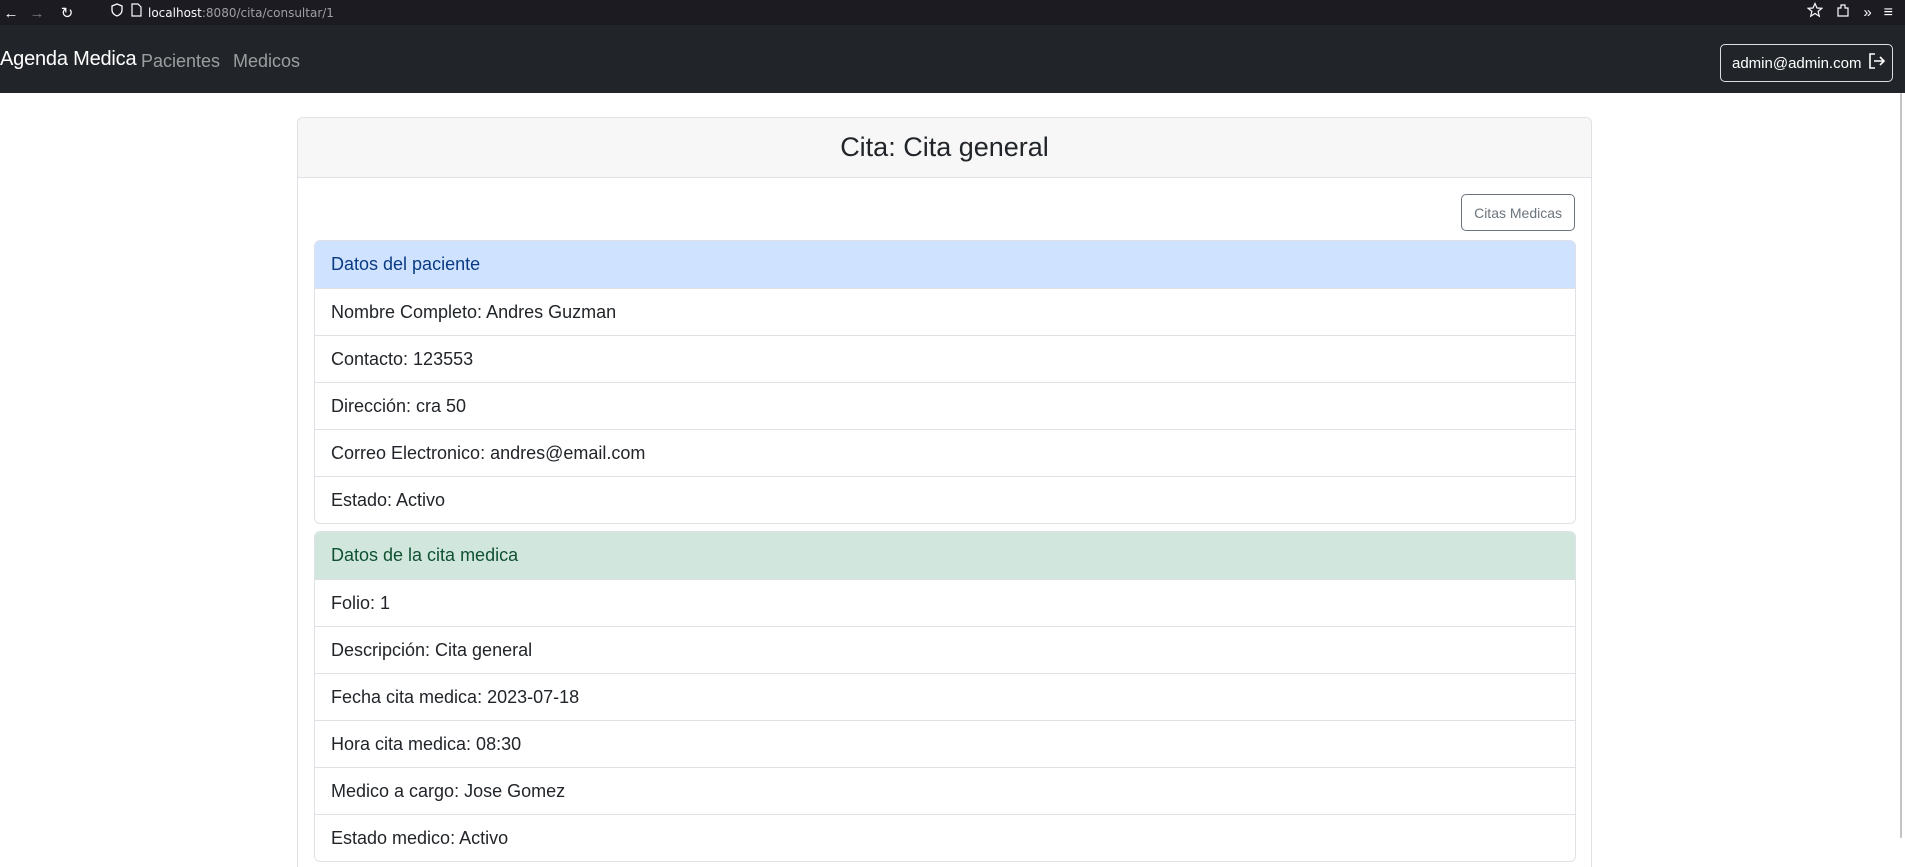  What do you see at coordinates (1797, 63) in the screenshot?
I see `user-email: admin@admin.com` at bounding box center [1797, 63].